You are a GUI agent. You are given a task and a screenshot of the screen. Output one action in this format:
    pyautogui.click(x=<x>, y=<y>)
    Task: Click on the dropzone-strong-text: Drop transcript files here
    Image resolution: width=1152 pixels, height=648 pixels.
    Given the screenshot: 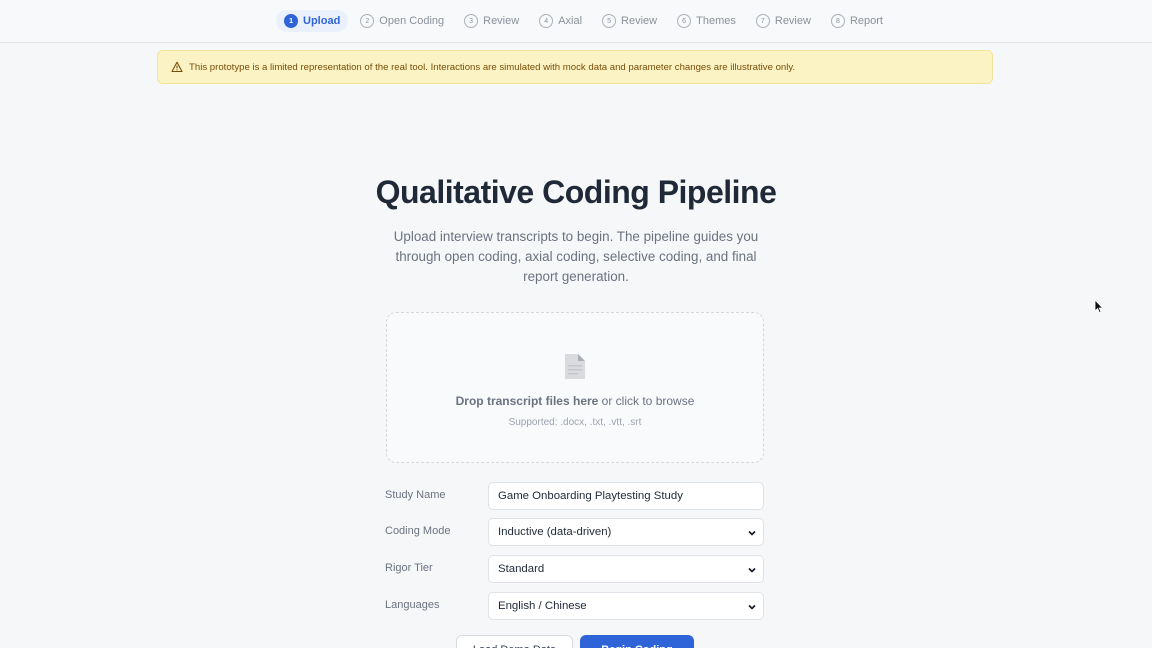 What is the action you would take?
    pyautogui.click(x=527, y=401)
    